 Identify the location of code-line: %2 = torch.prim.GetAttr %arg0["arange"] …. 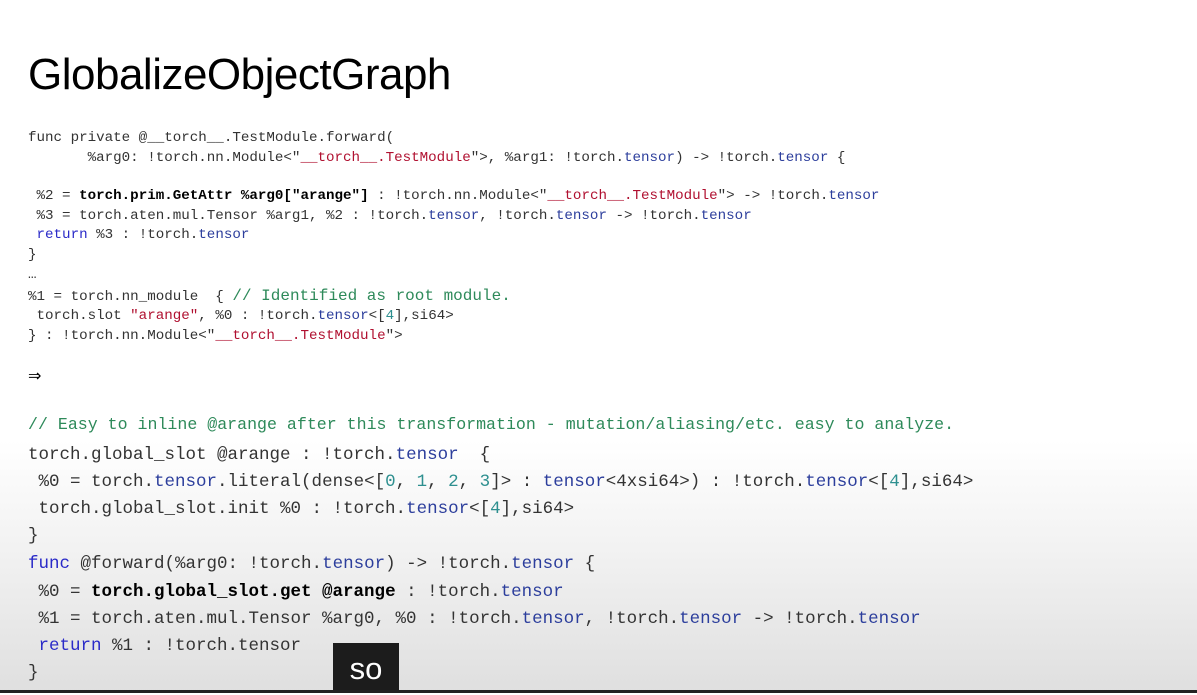
(454, 196).